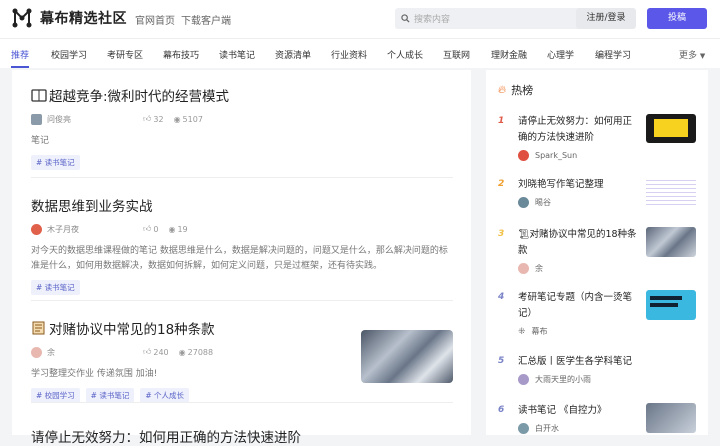 This screenshot has width=720, height=446. What do you see at coordinates (502, 89) in the screenshot?
I see `fire-icon: 🔥︎` at bounding box center [502, 89].